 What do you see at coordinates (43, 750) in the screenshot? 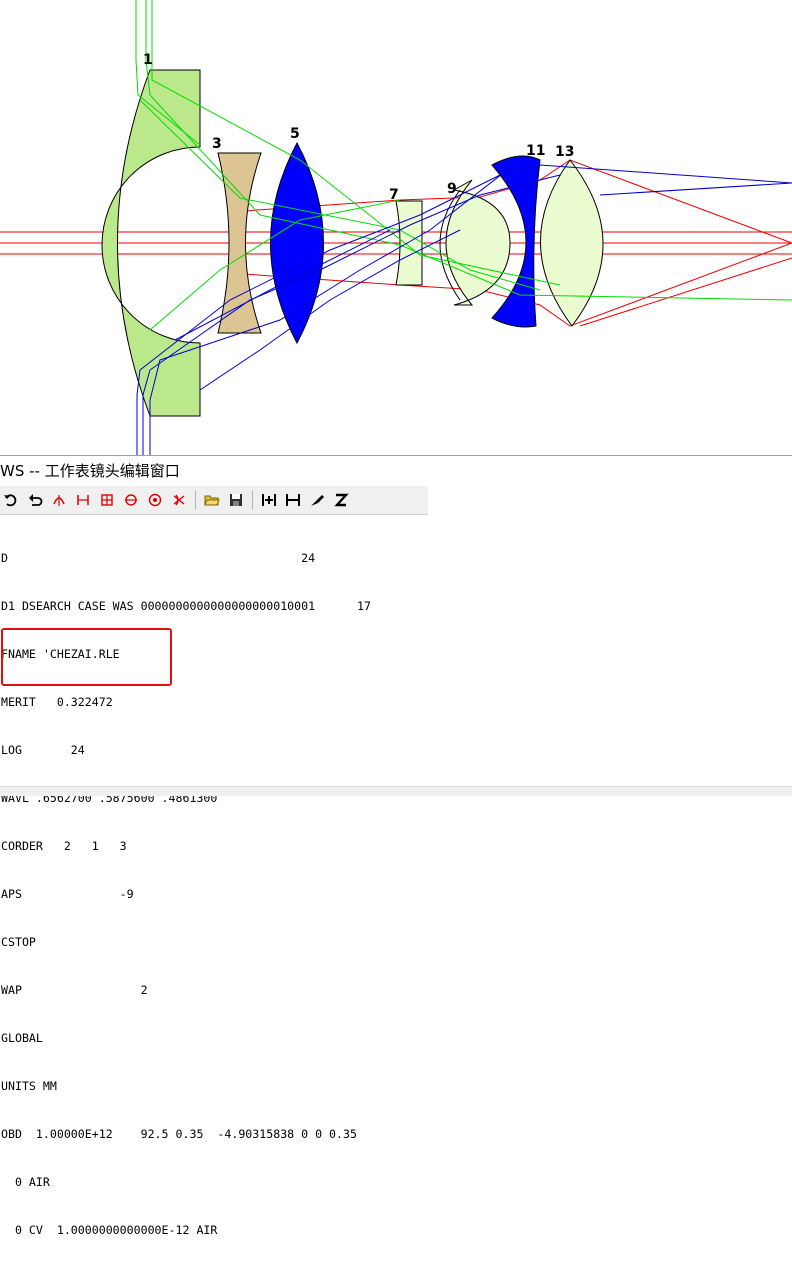
I see `listing-line: LOG 24` at bounding box center [43, 750].